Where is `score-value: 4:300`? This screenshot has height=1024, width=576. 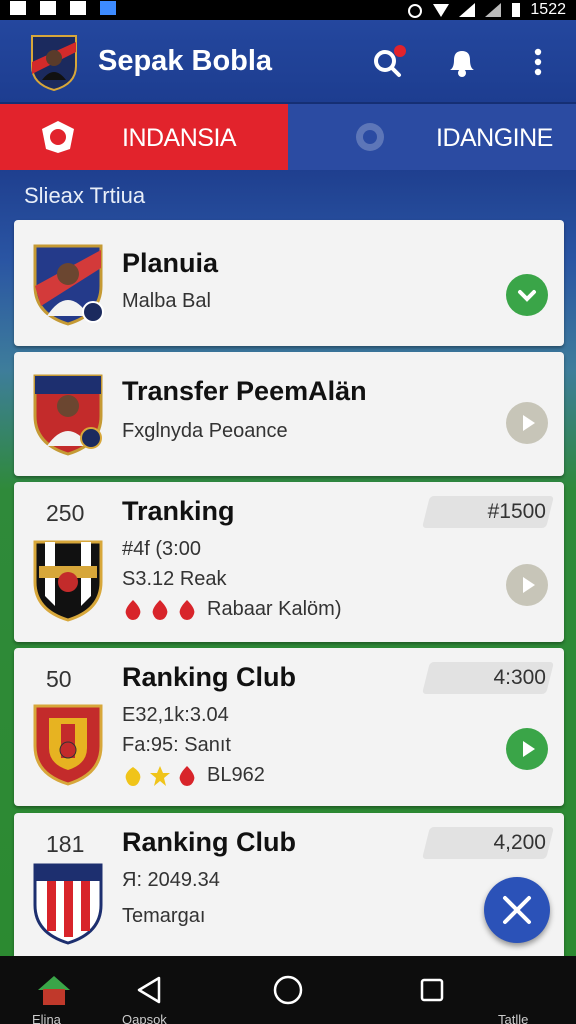 score-value: 4:300 is located at coordinates (519, 677).